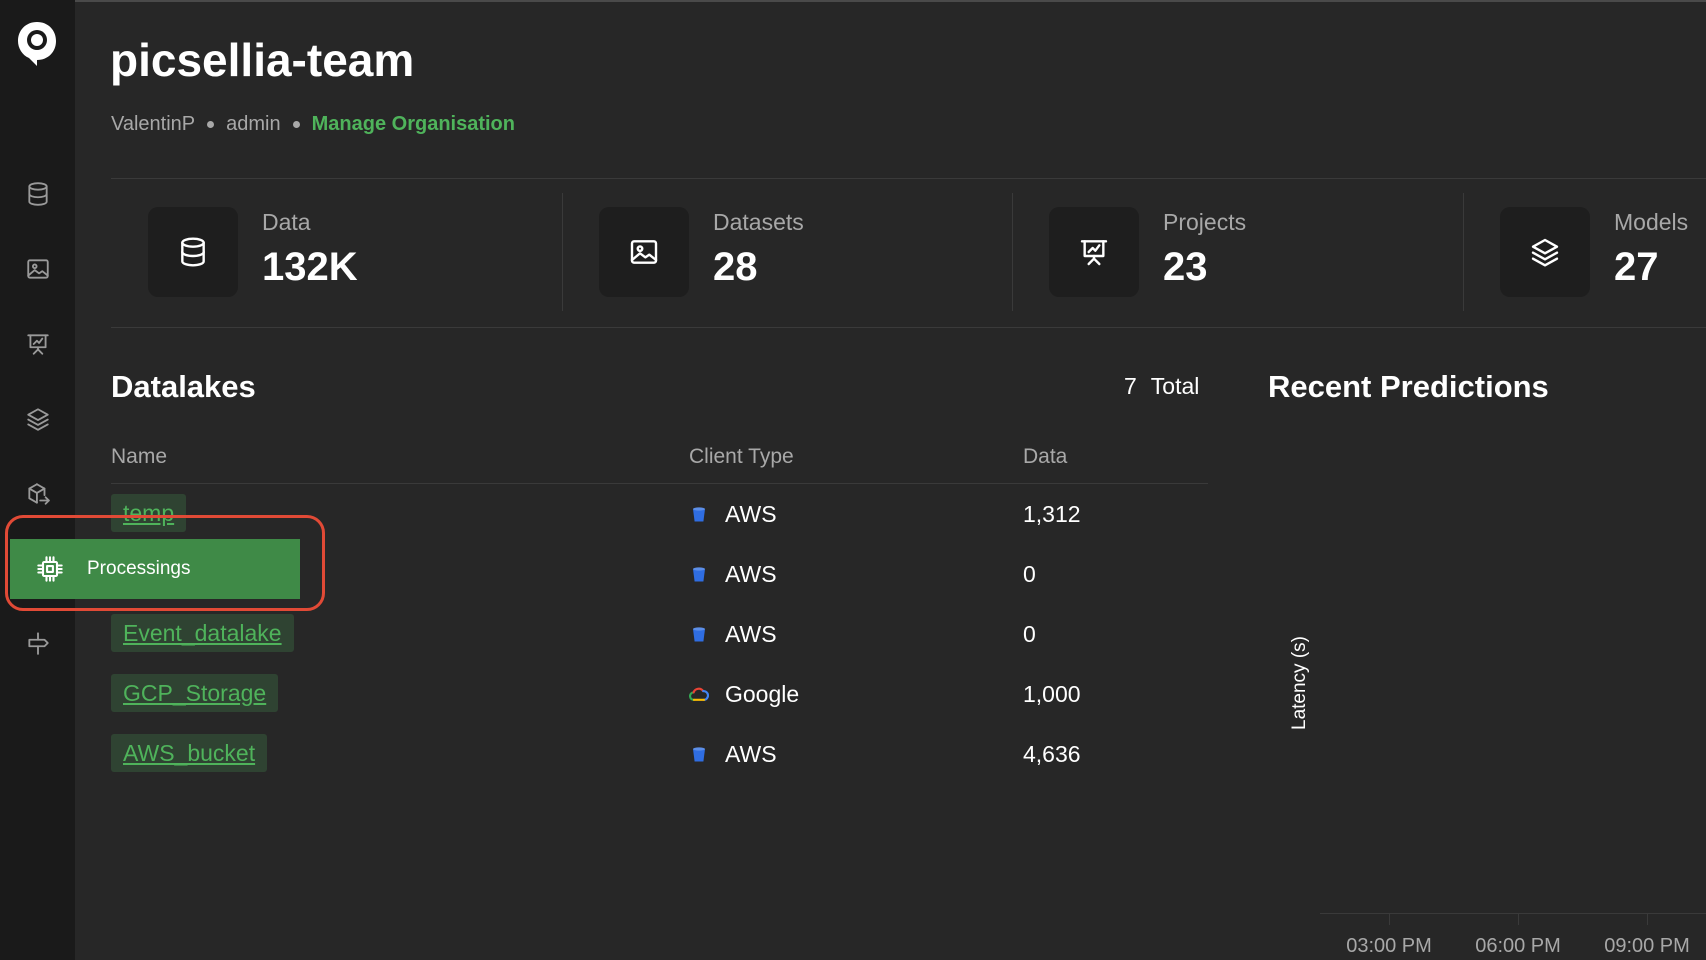 The height and width of the screenshot is (960, 1706). I want to click on client-type-label: Google, so click(762, 693).